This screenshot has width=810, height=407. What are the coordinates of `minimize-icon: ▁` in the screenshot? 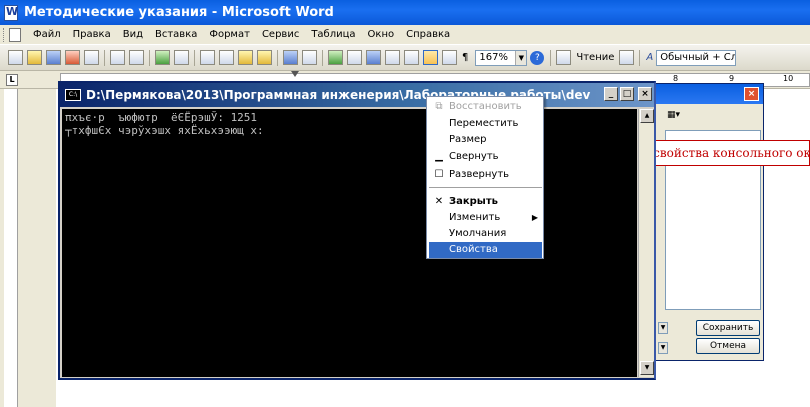 It's located at (439, 156).